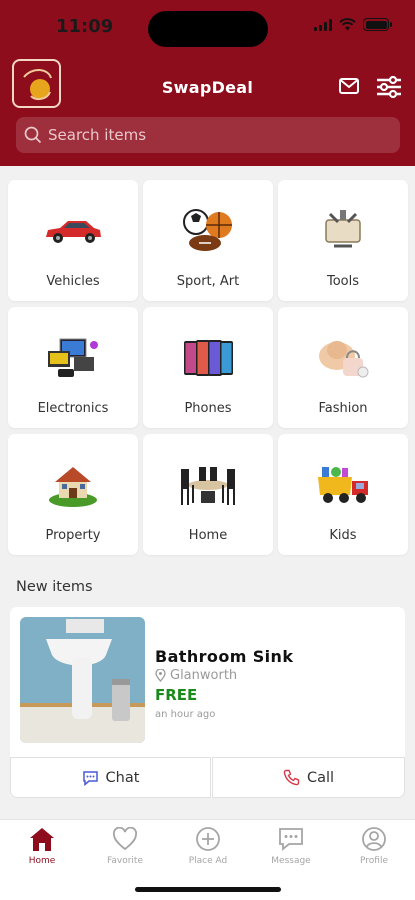 This screenshot has height=900, width=415. I want to click on tab-place-ad: Place Ad, so click(208, 845).